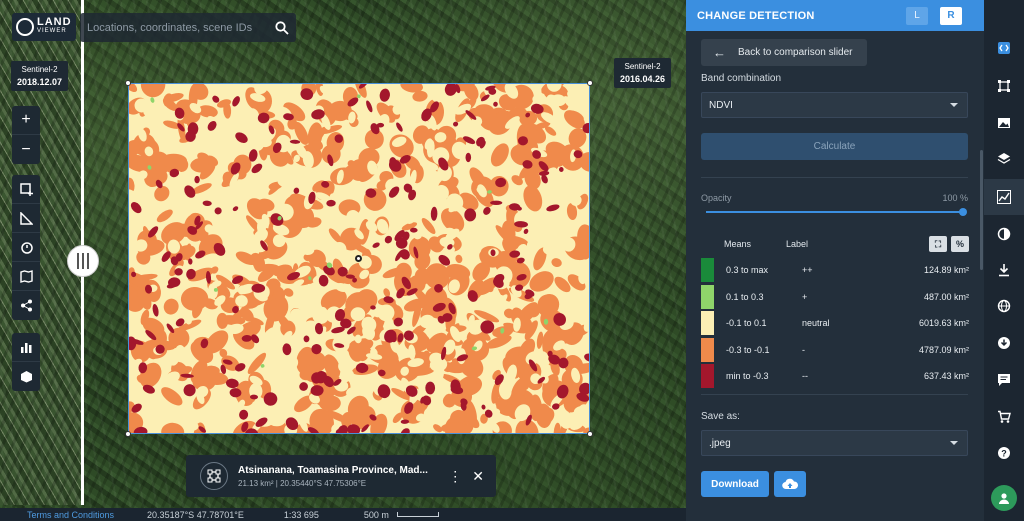 This screenshot has height=521, width=1024. What do you see at coordinates (963, 212) in the screenshot?
I see `opacity-slider-thumb` at bounding box center [963, 212].